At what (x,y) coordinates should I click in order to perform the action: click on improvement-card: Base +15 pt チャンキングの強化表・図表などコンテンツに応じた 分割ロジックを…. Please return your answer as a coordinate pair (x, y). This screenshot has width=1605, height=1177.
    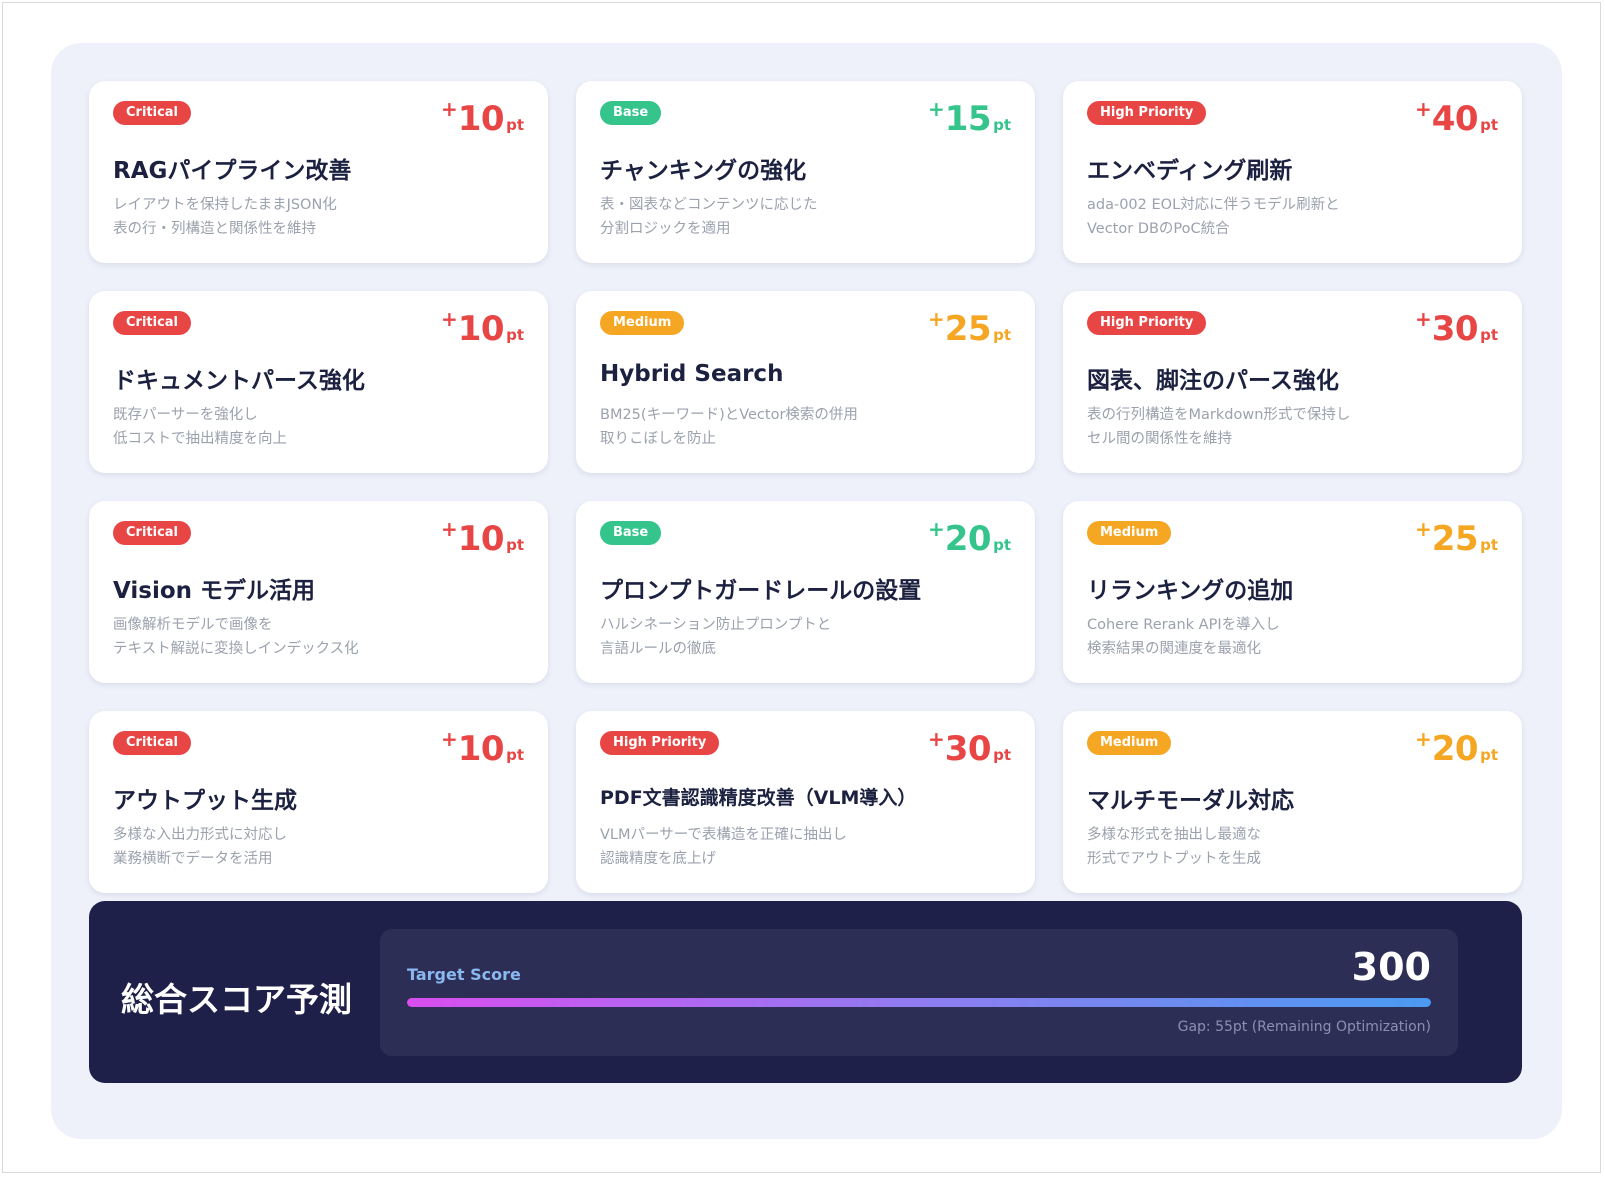
    Looking at the image, I should click on (805, 172).